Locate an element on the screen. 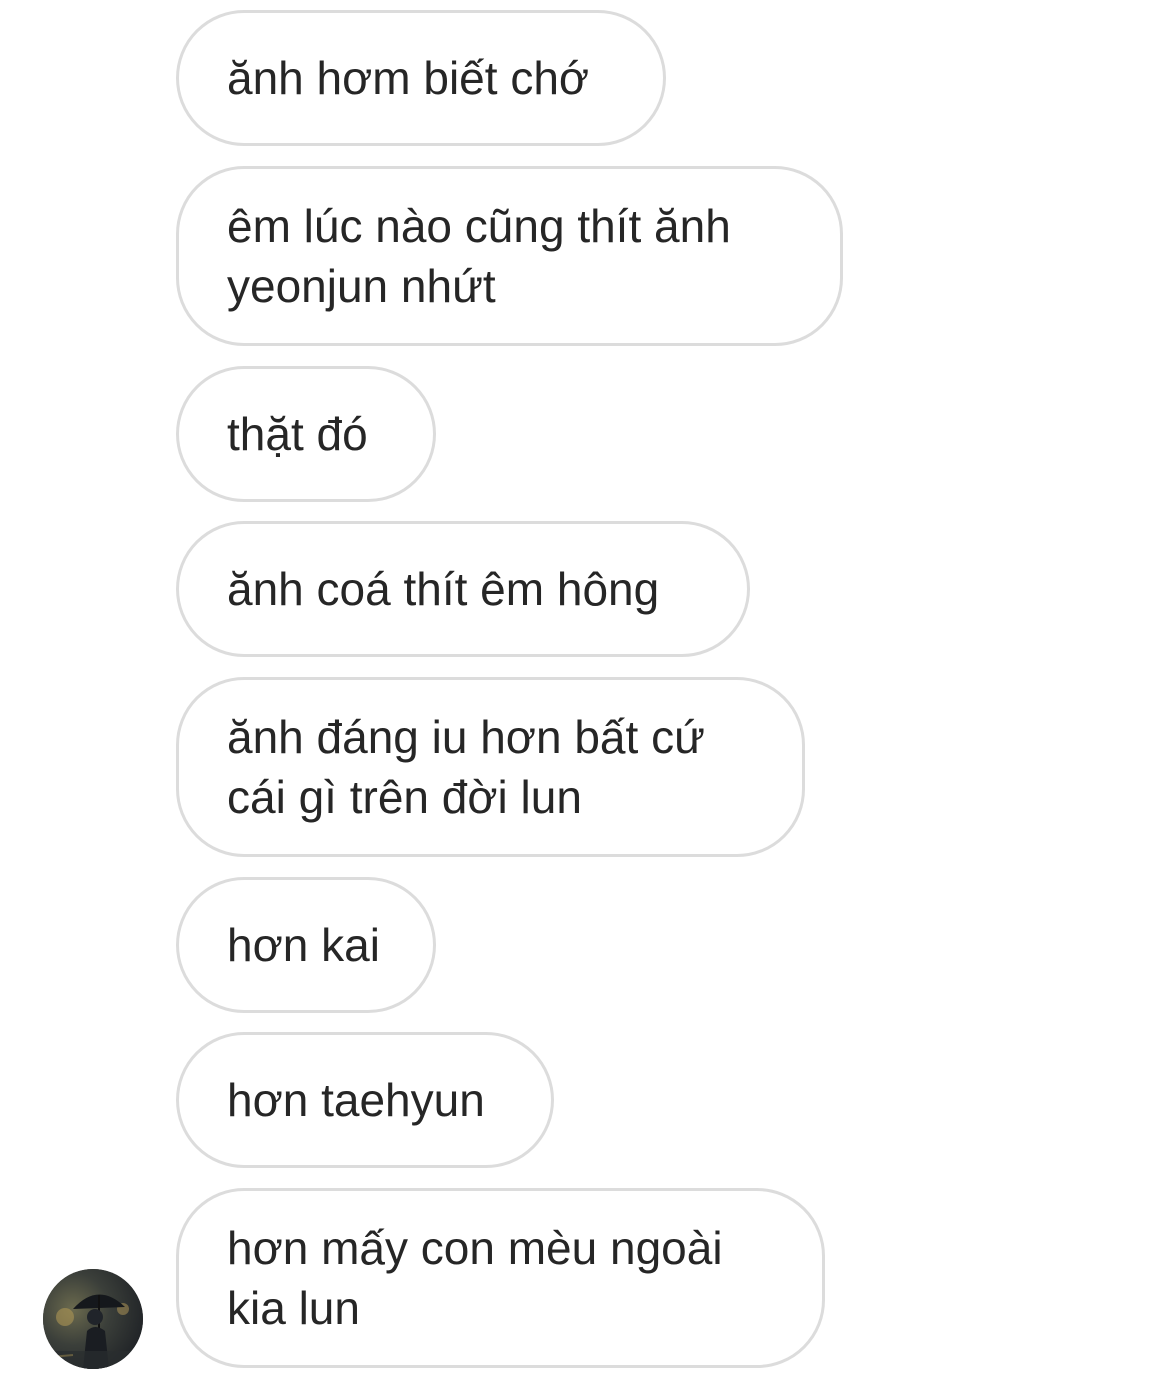 This screenshot has width=1170, height=1395. message-text: hơn mấy con mèu ngoài kia lun is located at coordinates (475, 1278).